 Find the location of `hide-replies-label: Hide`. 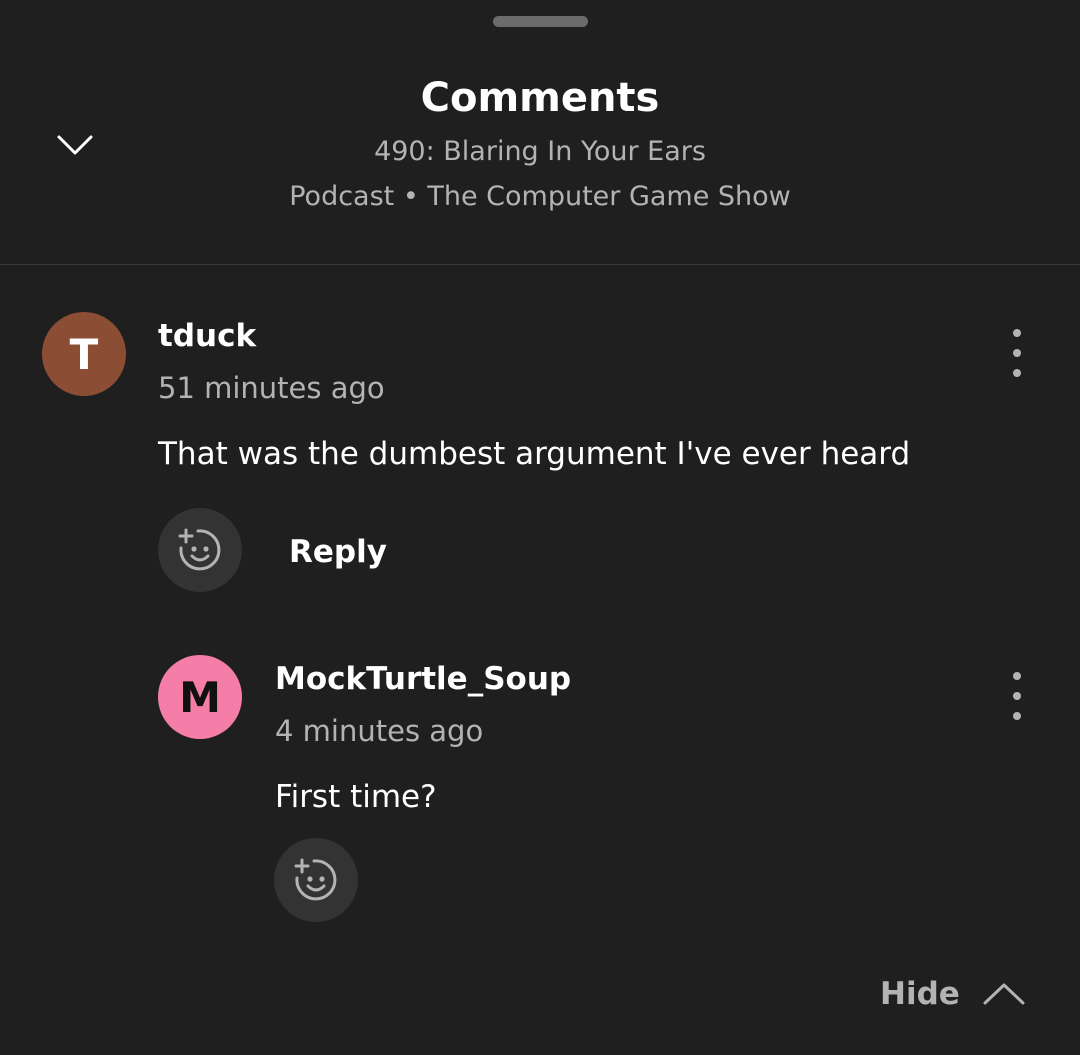

hide-replies-label: Hide is located at coordinates (920, 994).